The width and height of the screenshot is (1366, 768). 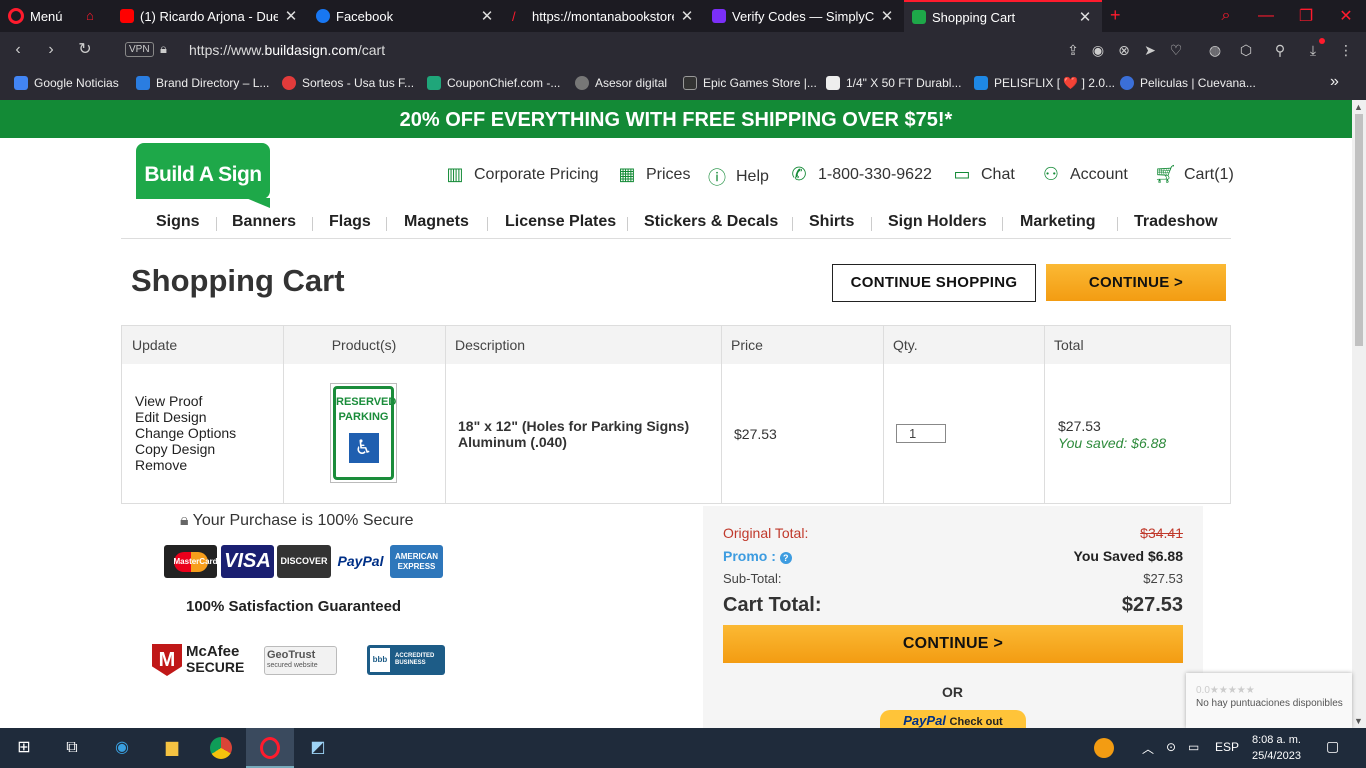 I want to click on windows-start-icon: ⊞, so click(x=24, y=748).